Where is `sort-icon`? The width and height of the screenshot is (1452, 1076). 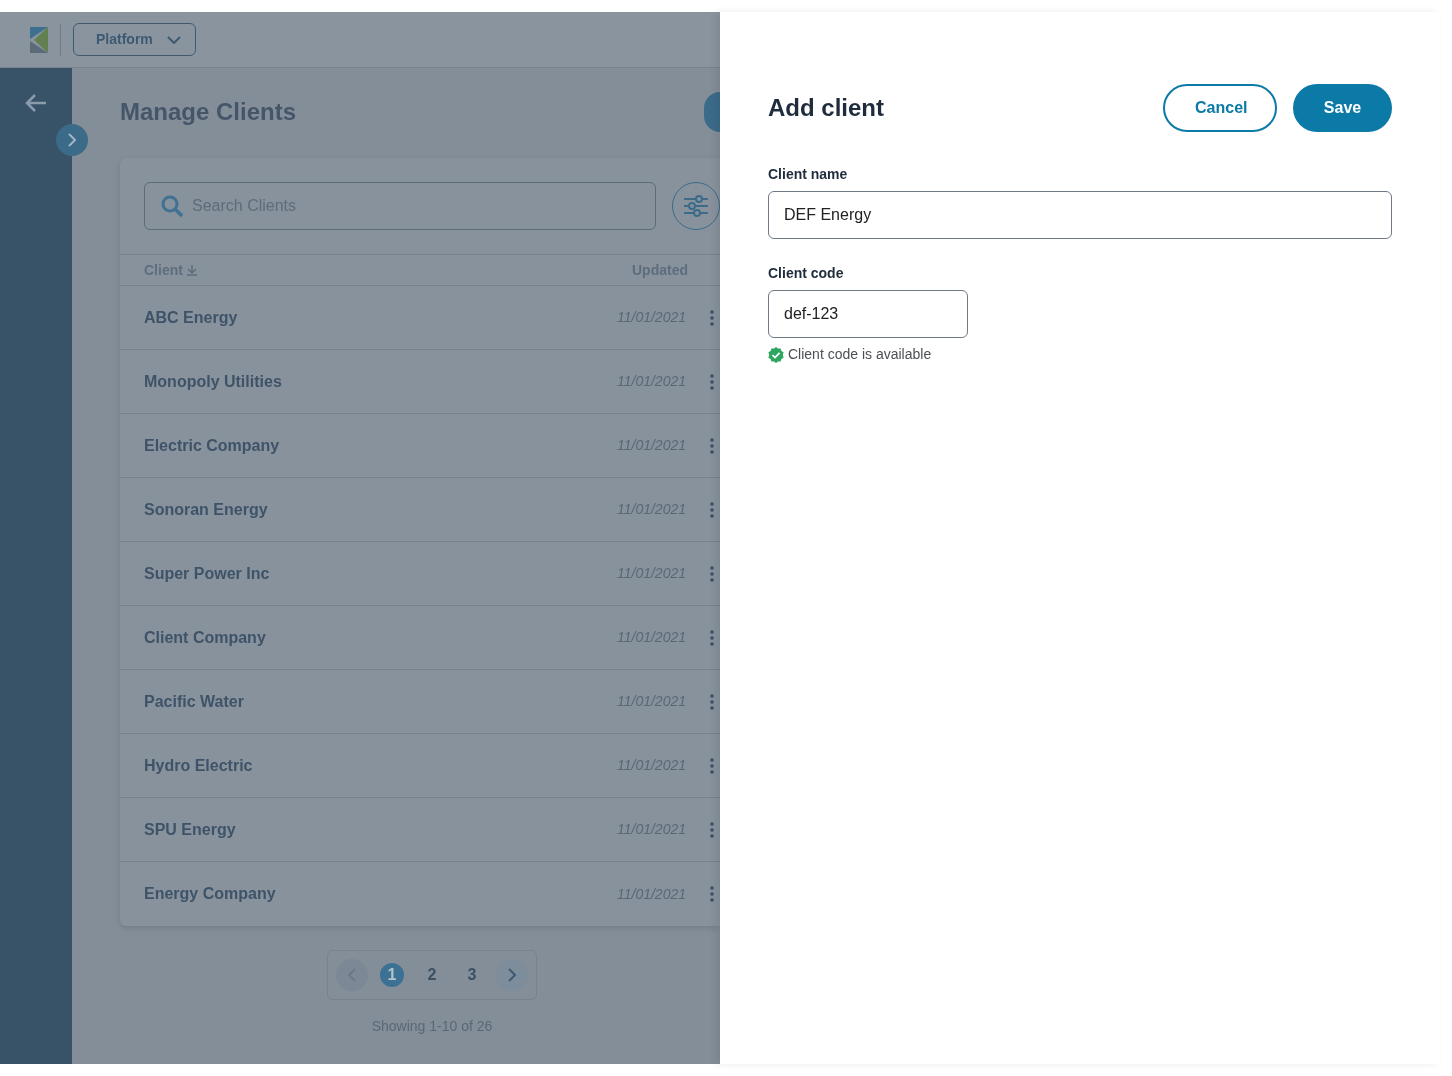
sort-icon is located at coordinates (191, 270).